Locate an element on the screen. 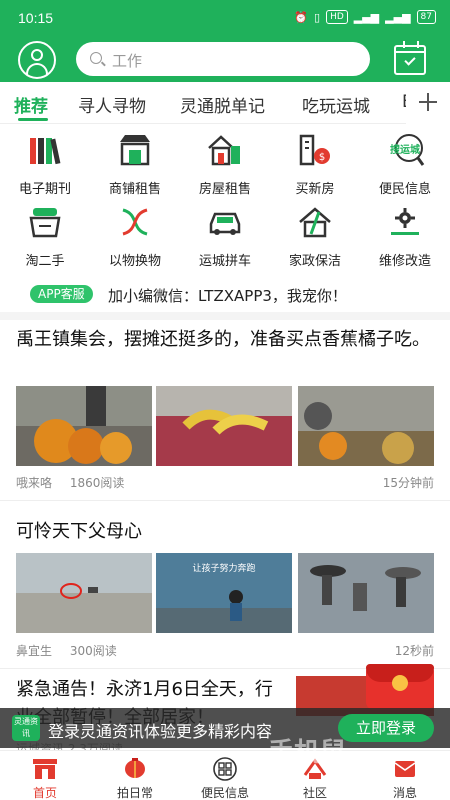 Image resolution: width=450 pixels, height=800 pixels. article-reads: 1860阅读 is located at coordinates (97, 483).